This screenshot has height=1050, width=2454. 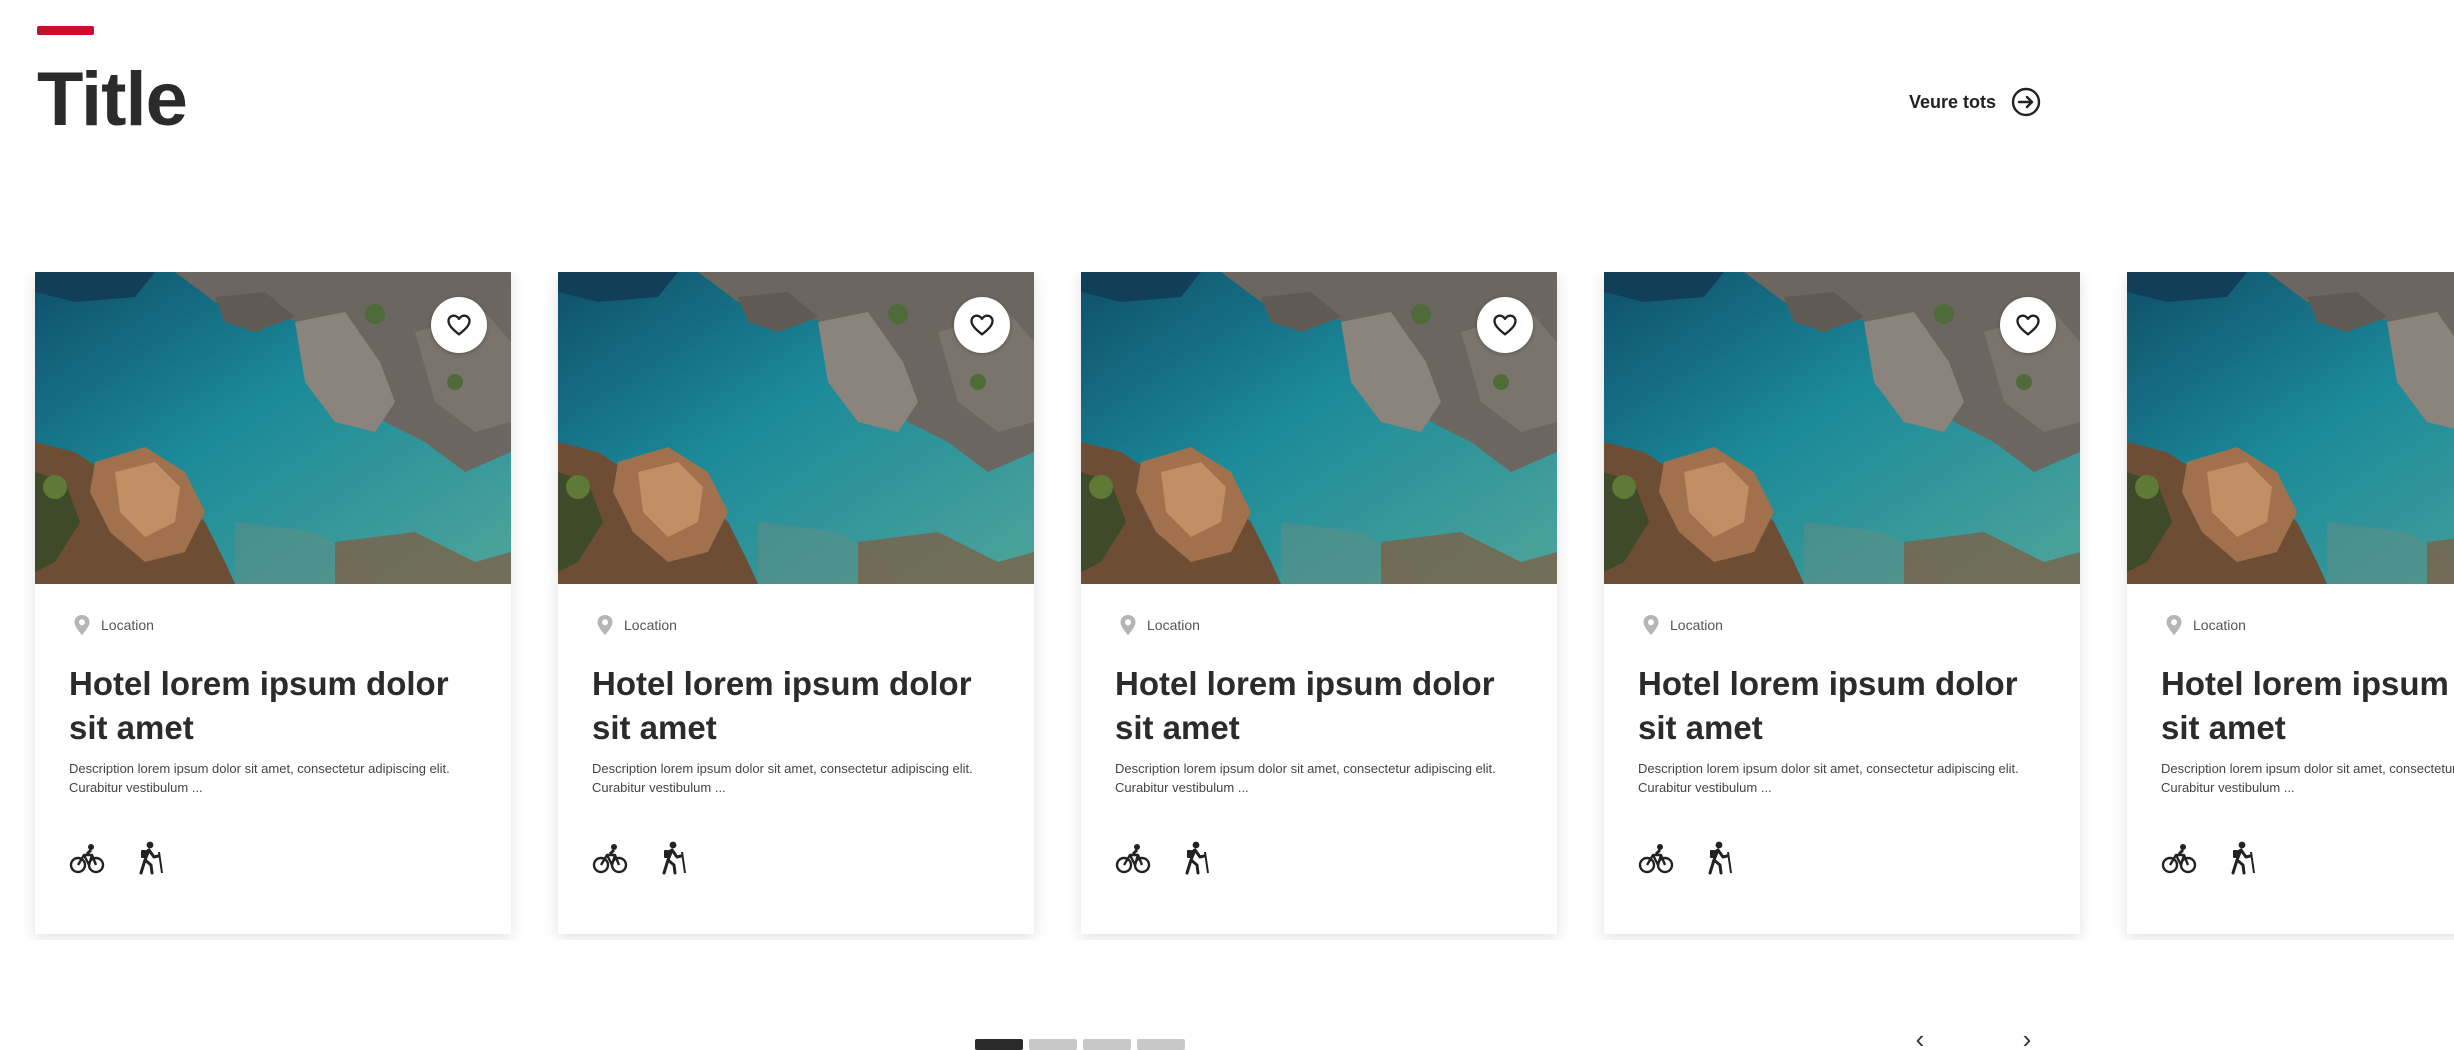 What do you see at coordinates (112, 99) in the screenshot?
I see `section-title: Title` at bounding box center [112, 99].